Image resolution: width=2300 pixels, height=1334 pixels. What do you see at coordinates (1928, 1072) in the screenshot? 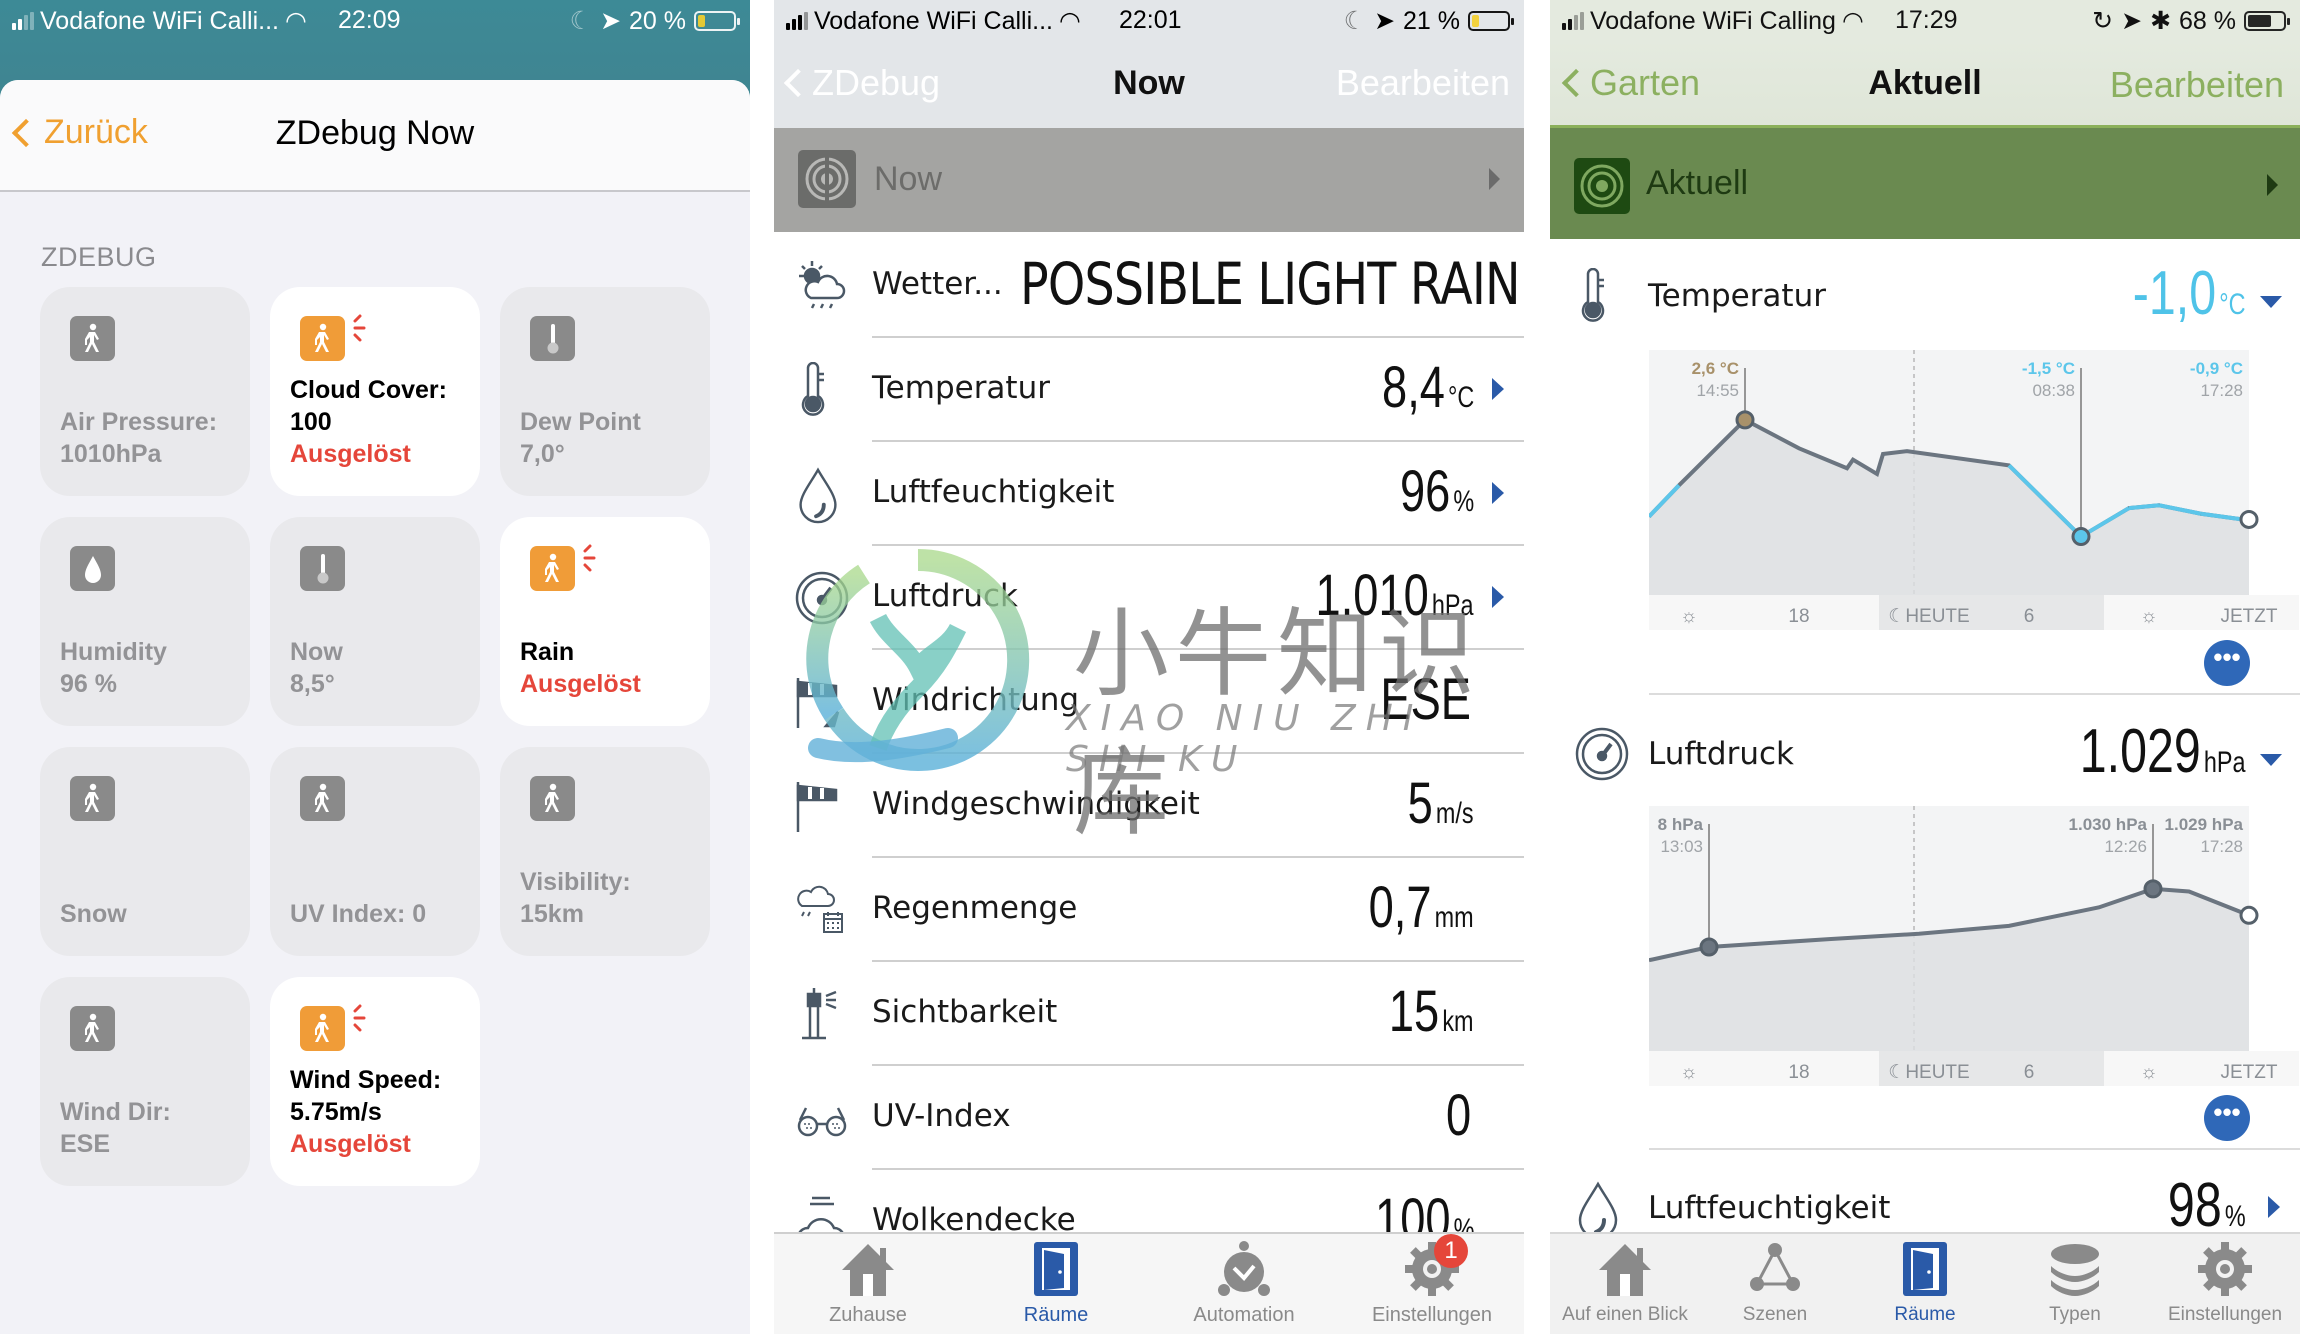
I see `x-tick-label: ☾HEUTE` at bounding box center [1928, 1072].